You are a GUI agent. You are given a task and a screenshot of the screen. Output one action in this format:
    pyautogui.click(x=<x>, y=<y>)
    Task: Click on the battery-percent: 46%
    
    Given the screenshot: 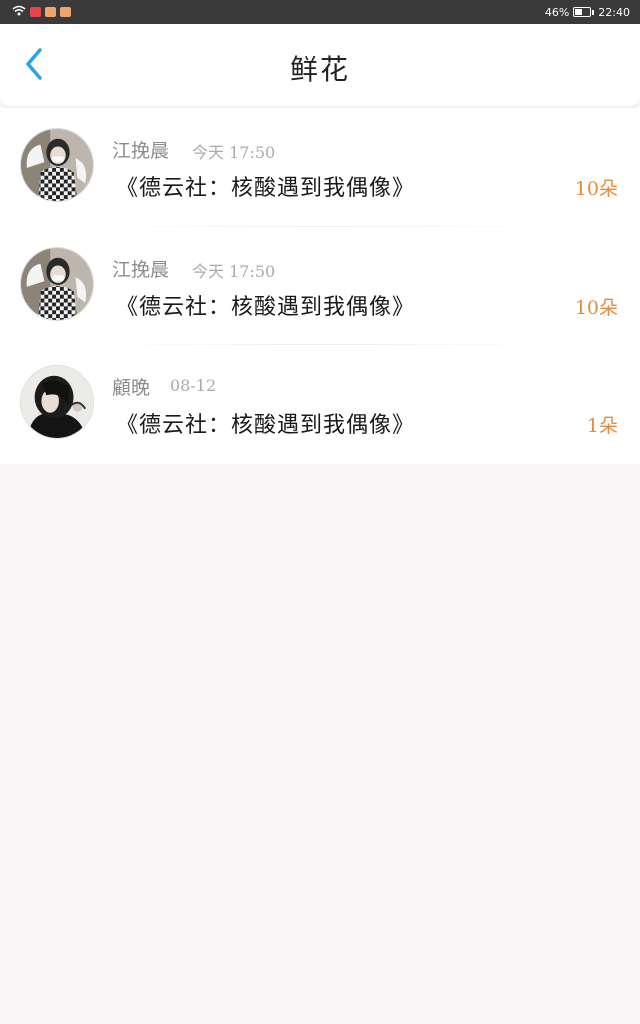 What is the action you would take?
    pyautogui.click(x=557, y=12)
    